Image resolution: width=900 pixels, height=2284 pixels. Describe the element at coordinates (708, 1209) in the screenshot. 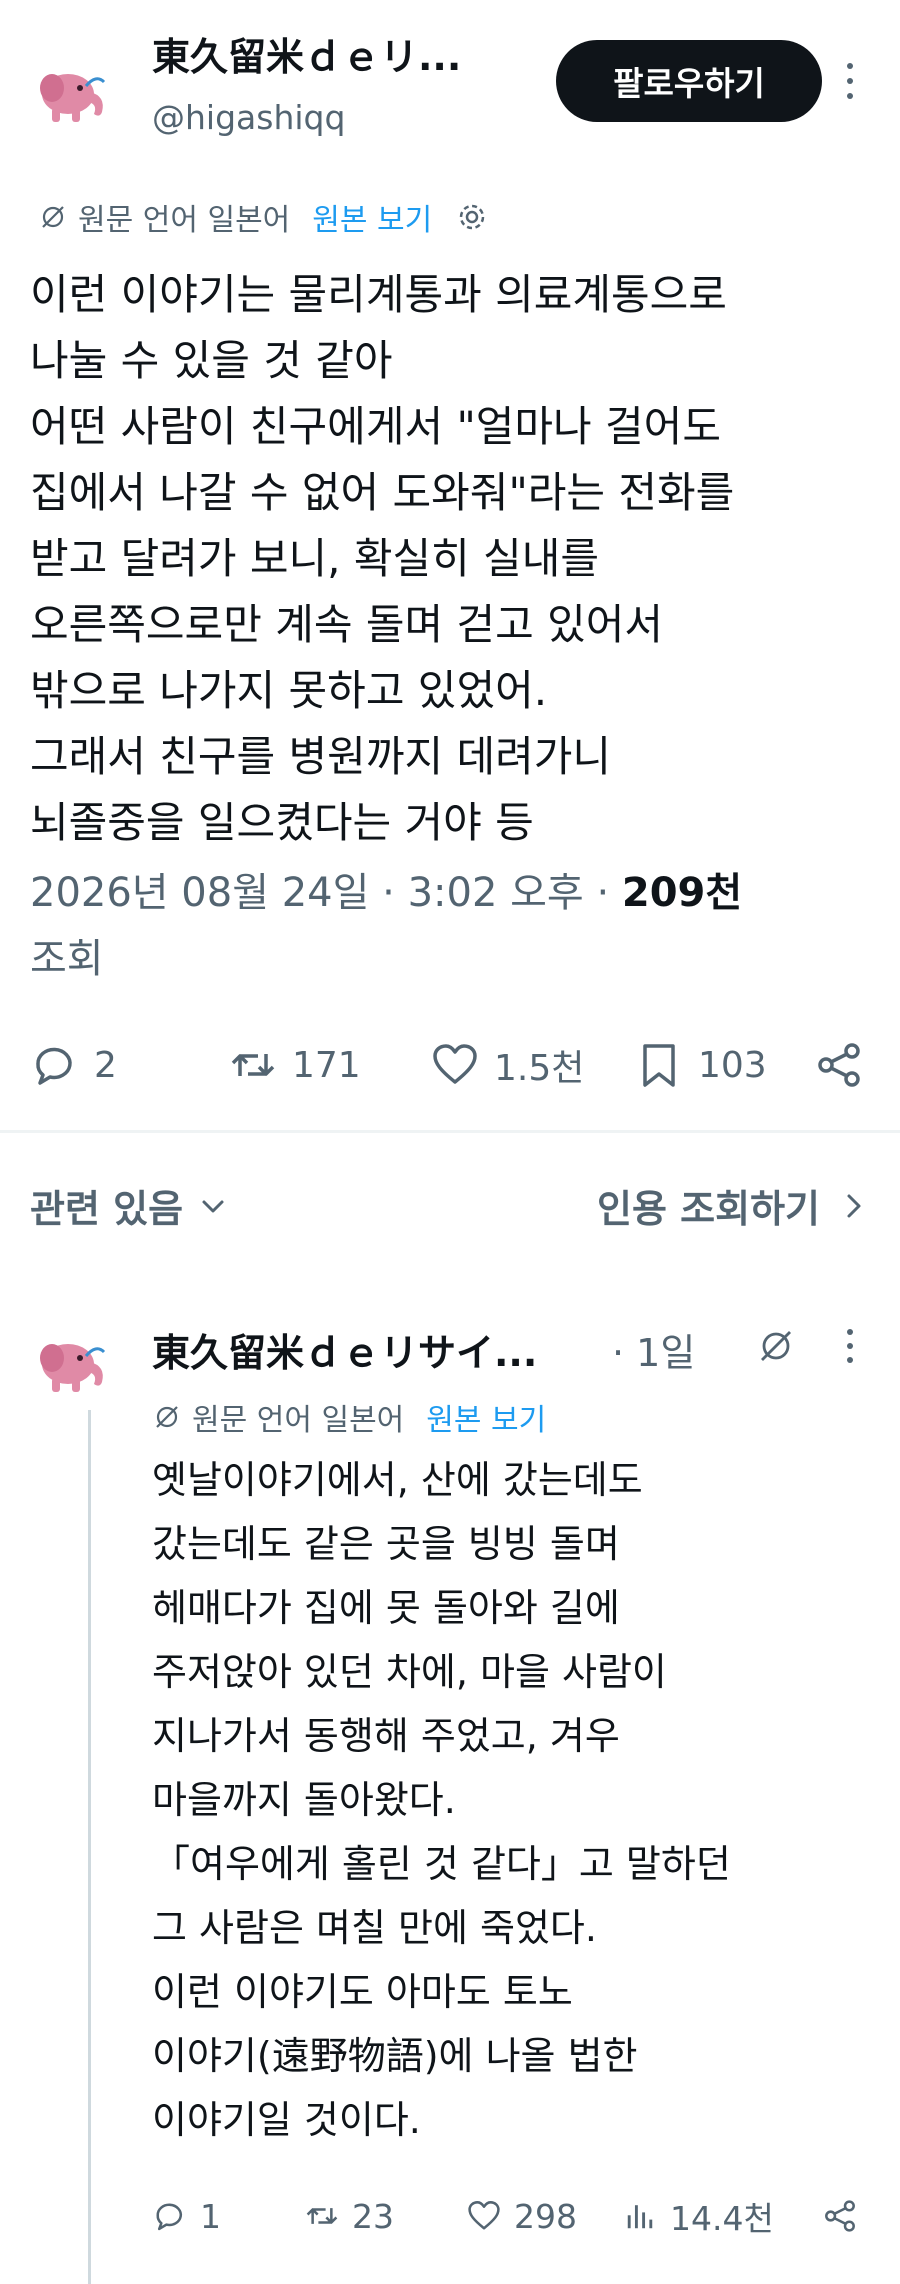

I see `quotes-label: 인용 조회하기` at that location.